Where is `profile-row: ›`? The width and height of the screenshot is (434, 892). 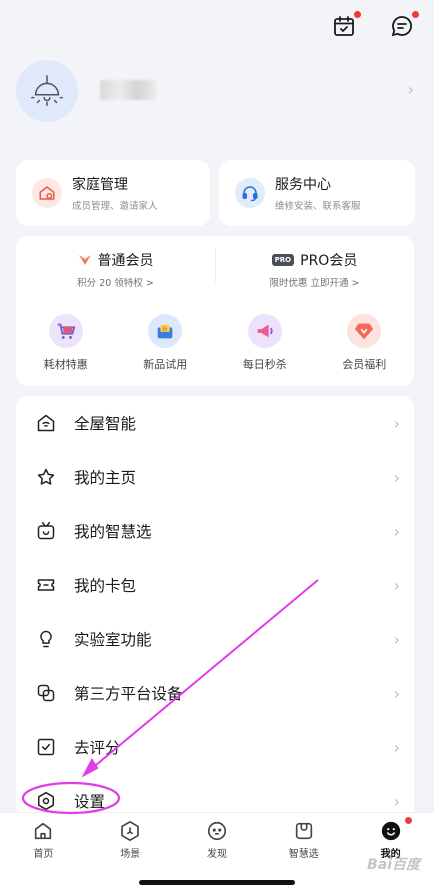
profile-row: › is located at coordinates (217, 92).